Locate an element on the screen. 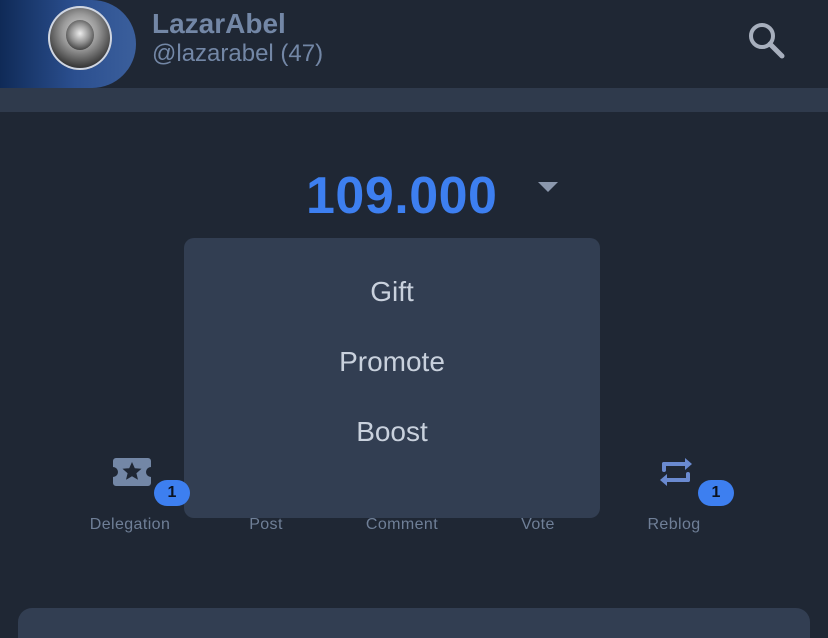 The width and height of the screenshot is (828, 638). bottom-card is located at coordinates (414, 623).